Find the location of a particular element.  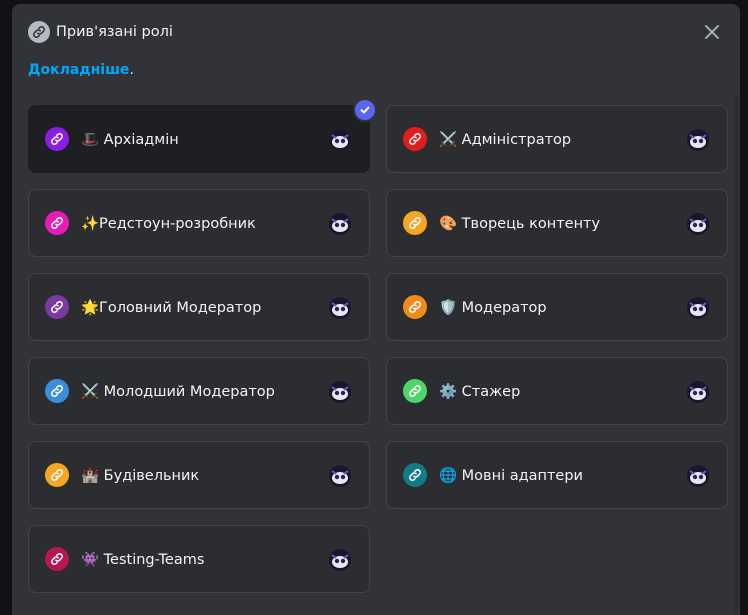

role-name: 🛡️ Модератор is located at coordinates (493, 307).